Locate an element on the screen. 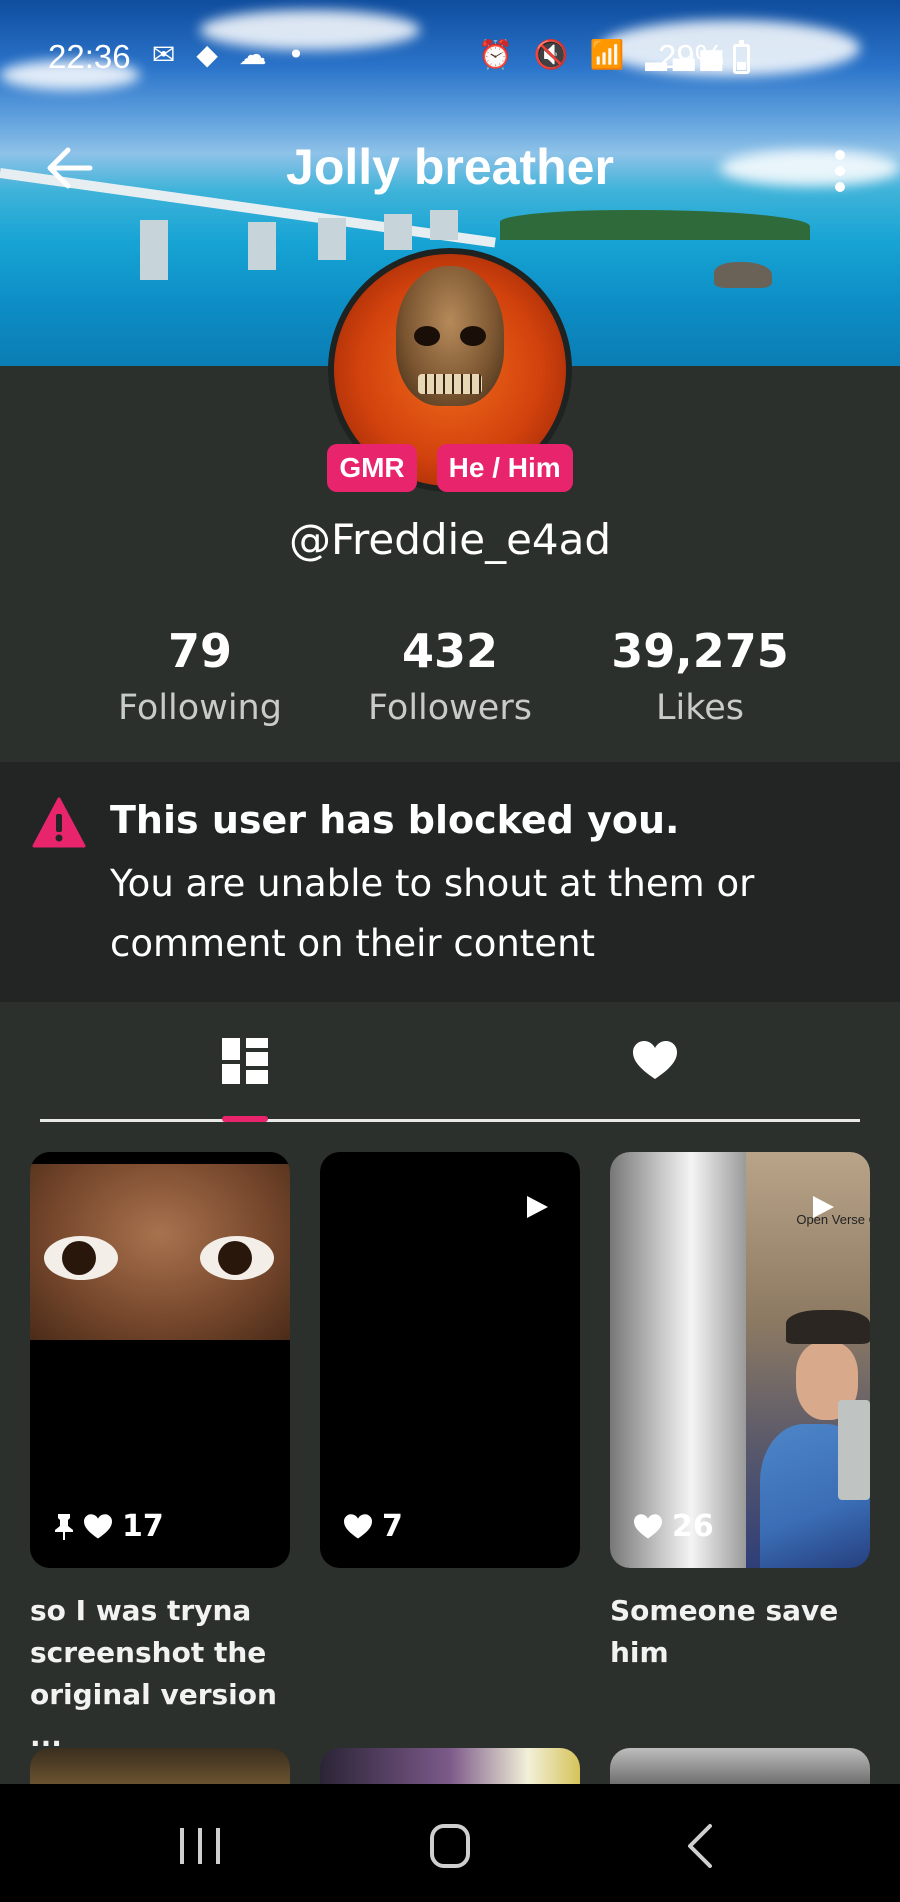 Image resolution: width=900 pixels, height=1902 pixels. system-nav-bar is located at coordinates (450, 1843).